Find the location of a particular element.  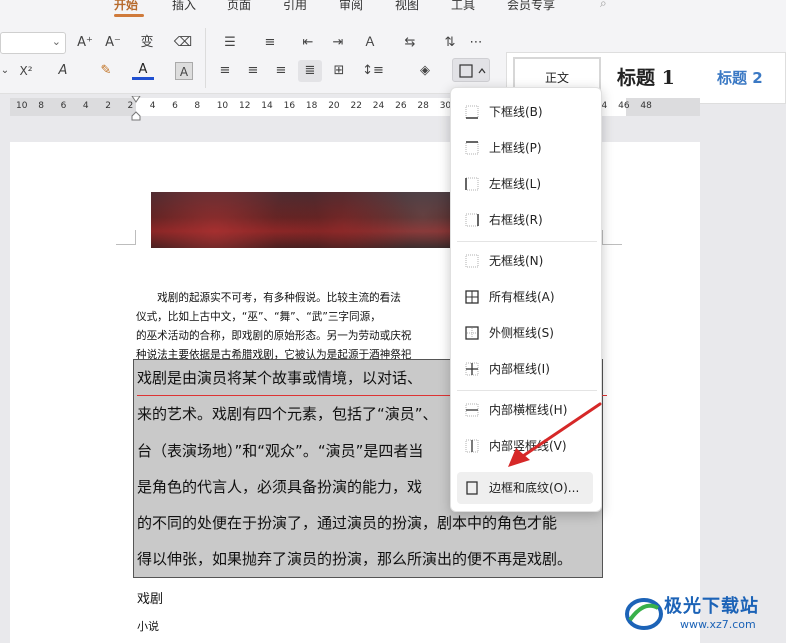

tab-member: 会员专享 is located at coordinates (531, 6).